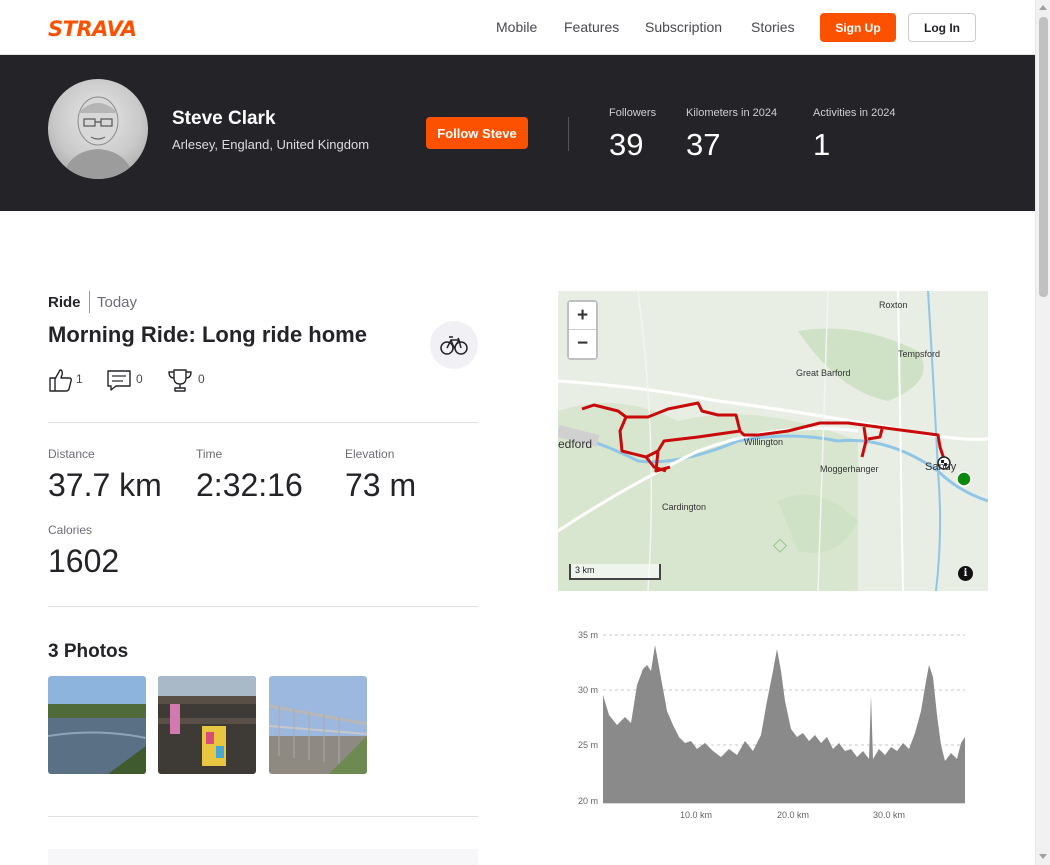 This screenshot has width=1050, height=865. What do you see at coordinates (965, 573) in the screenshot?
I see `info-icon: i` at bounding box center [965, 573].